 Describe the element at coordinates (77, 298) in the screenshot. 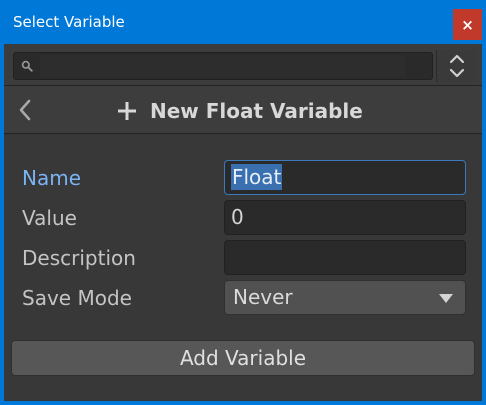

I see `save-mode-label: Save Mode` at that location.